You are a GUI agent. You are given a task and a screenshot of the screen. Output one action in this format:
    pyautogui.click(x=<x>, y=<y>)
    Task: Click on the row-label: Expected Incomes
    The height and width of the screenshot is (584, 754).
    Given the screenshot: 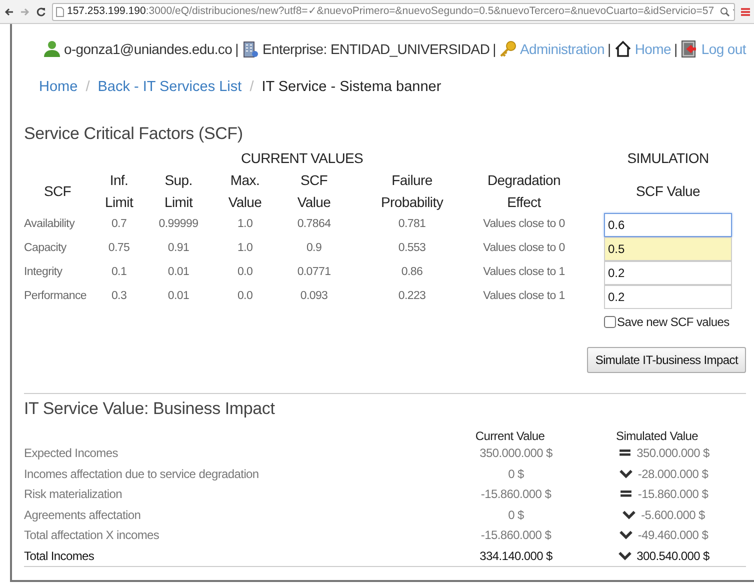 What is the action you would take?
    pyautogui.click(x=71, y=453)
    